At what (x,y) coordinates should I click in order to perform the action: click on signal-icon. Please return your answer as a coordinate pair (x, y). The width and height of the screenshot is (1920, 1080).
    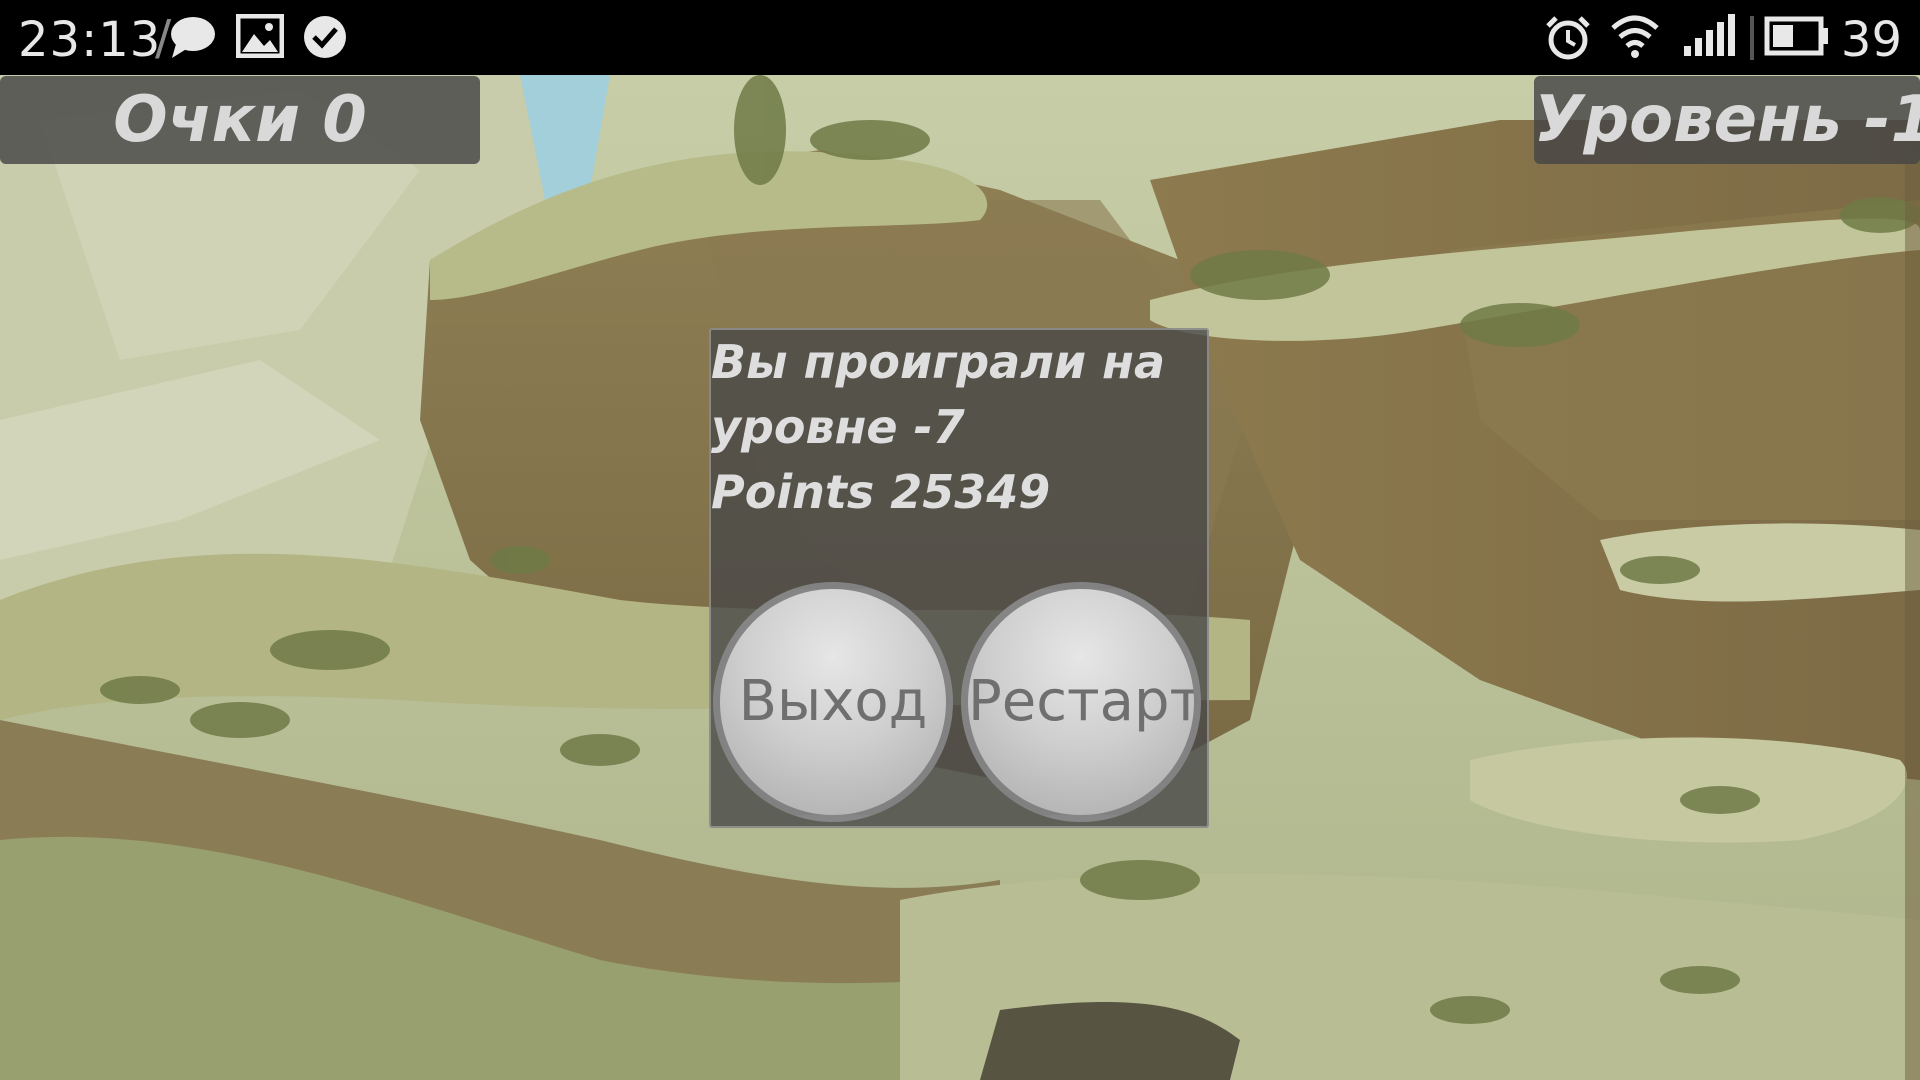
    Looking at the image, I should click on (1709, 35).